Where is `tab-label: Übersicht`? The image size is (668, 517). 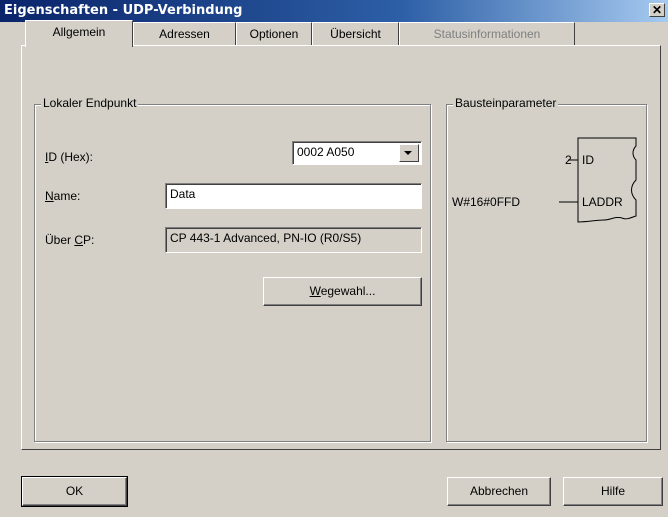
tab-label: Übersicht is located at coordinates (355, 34).